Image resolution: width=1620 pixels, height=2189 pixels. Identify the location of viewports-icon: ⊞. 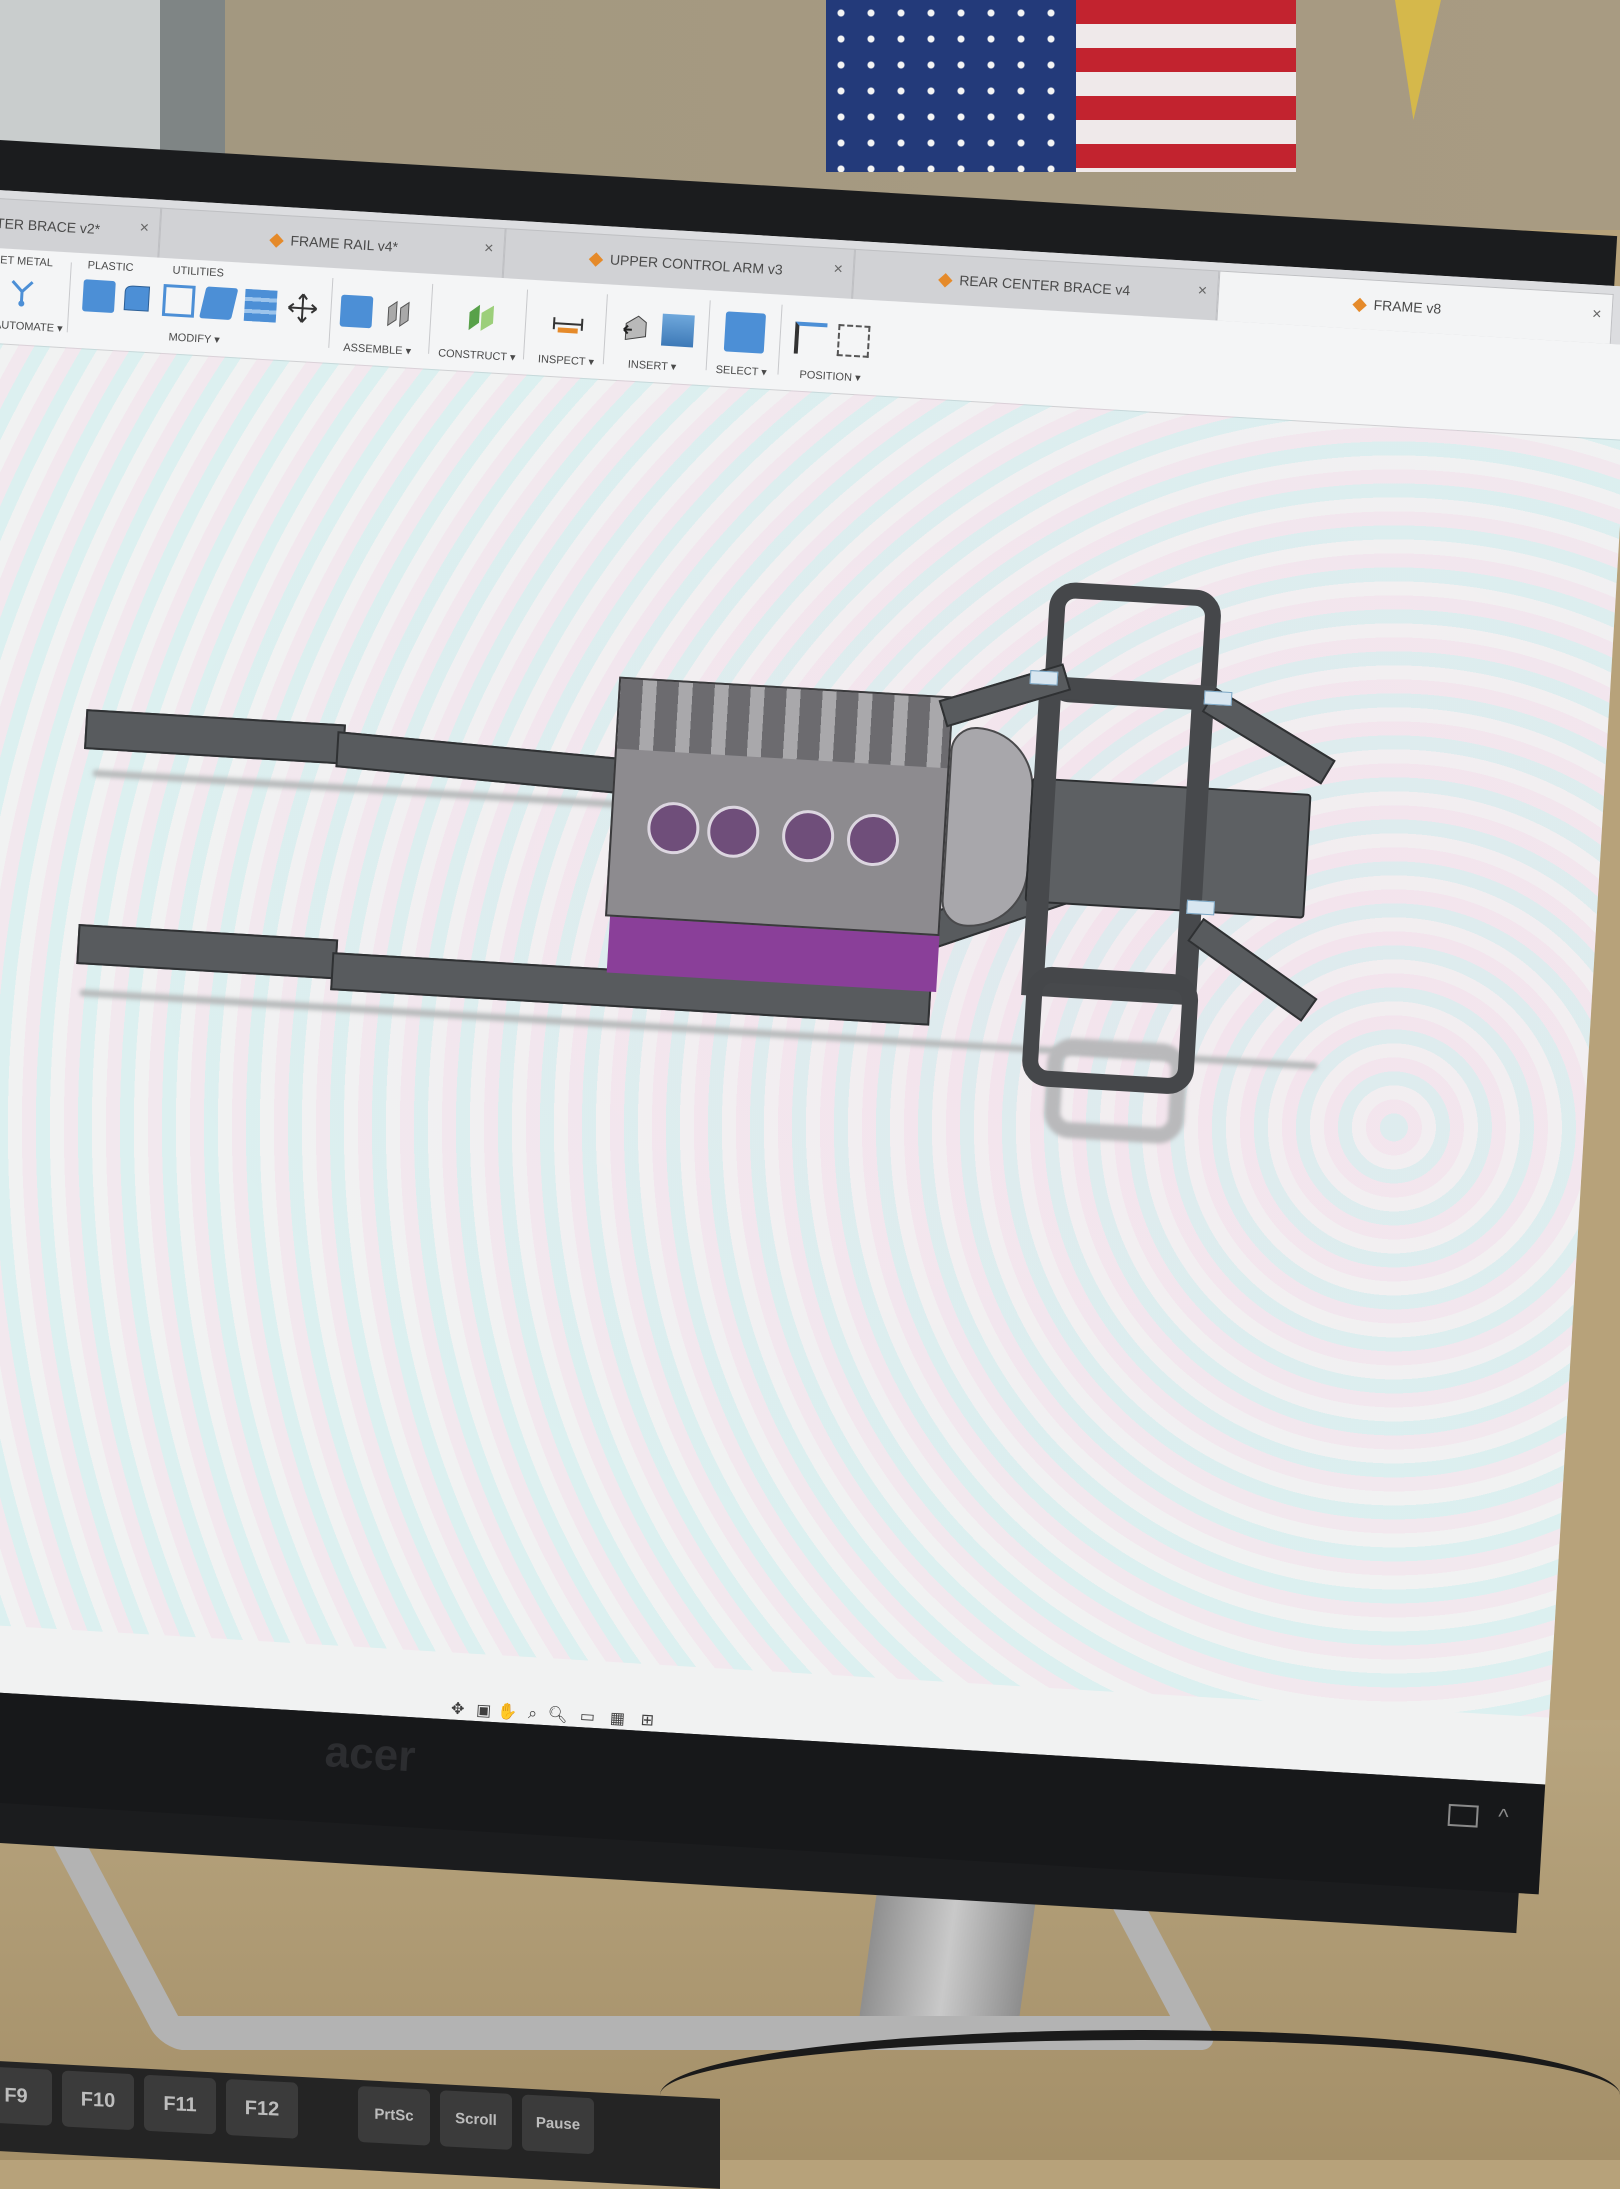
(647, 1721).